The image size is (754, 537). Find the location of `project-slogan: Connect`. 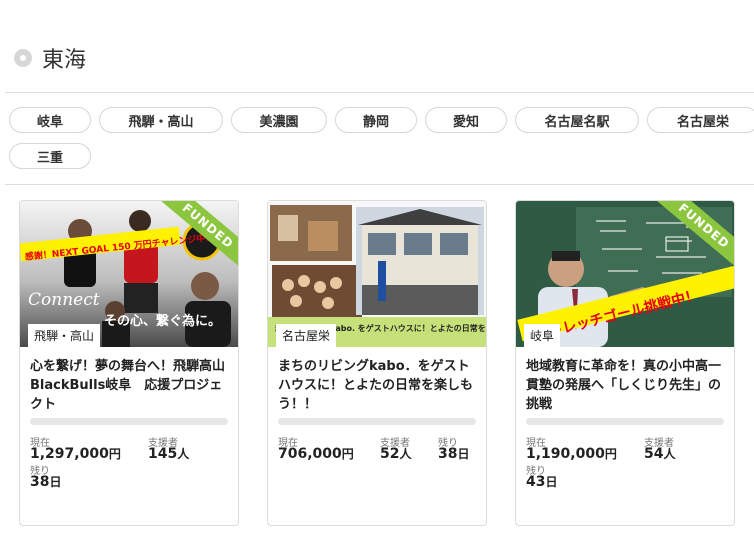

project-slogan: Connect is located at coordinates (64, 300).